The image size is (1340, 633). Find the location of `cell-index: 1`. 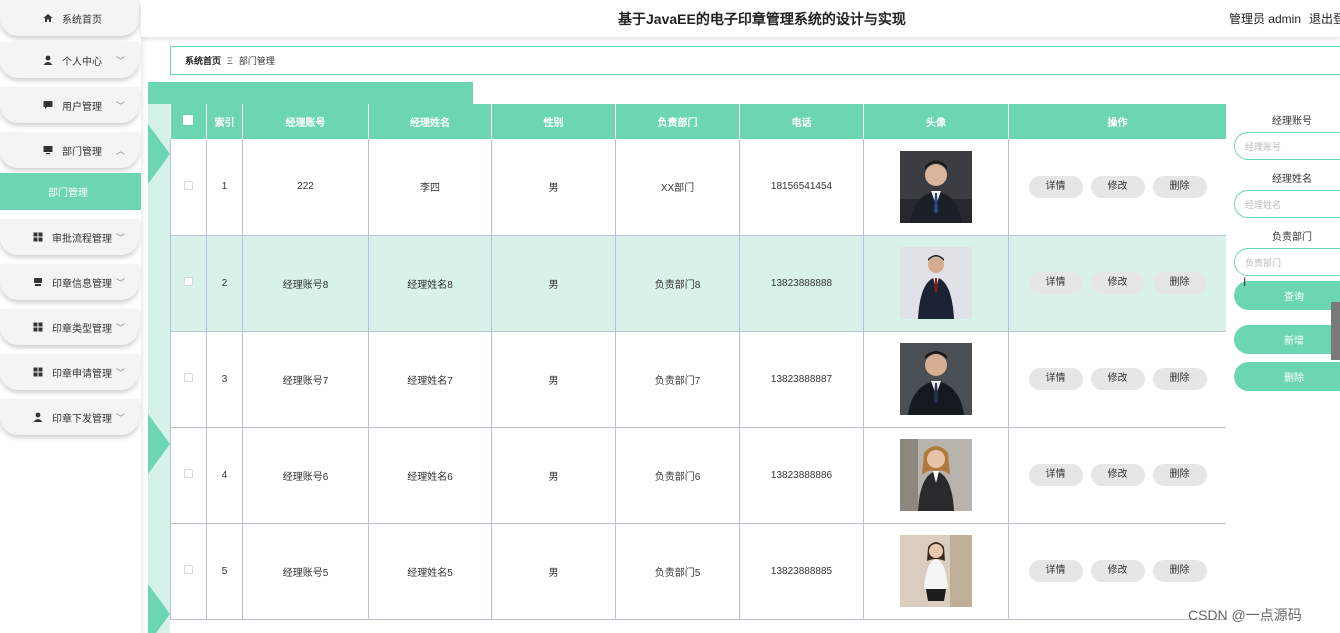

cell-index: 1 is located at coordinates (224, 187).